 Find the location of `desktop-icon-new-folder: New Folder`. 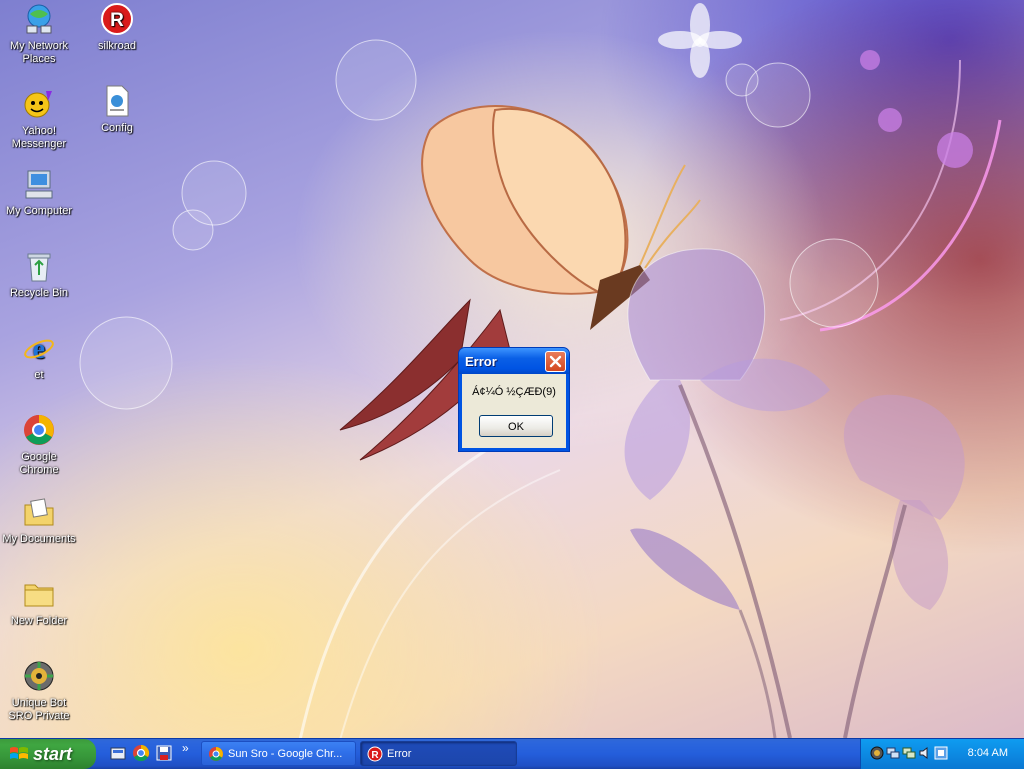

desktop-icon-new-folder: New Folder is located at coordinates (39, 602).